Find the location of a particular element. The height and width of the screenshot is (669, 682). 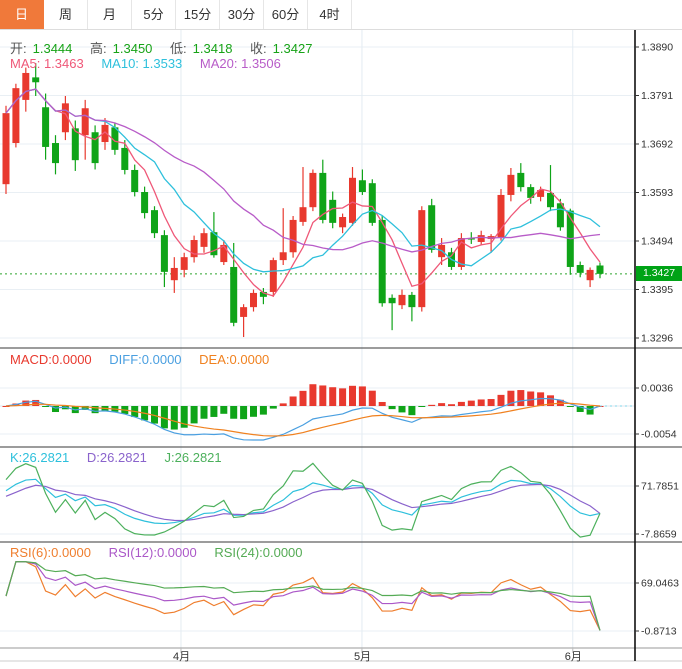

d-value: D:26.2821 is located at coordinates (116, 457).